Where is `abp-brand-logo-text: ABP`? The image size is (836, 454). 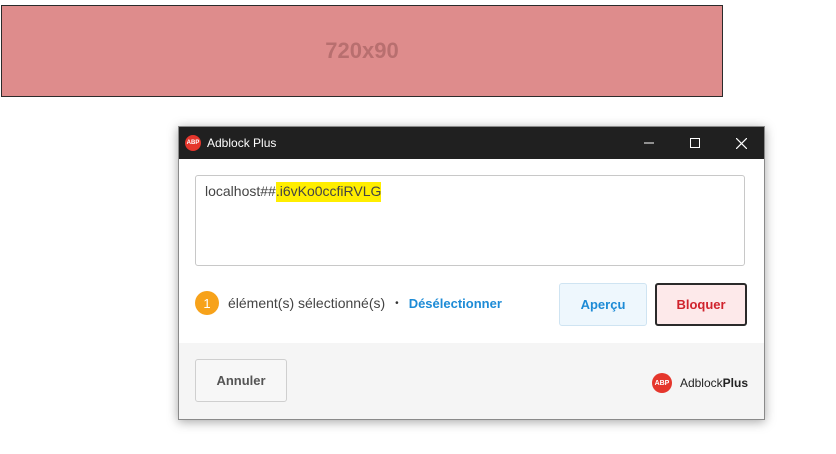
abp-brand-logo-text: ABP is located at coordinates (662, 383).